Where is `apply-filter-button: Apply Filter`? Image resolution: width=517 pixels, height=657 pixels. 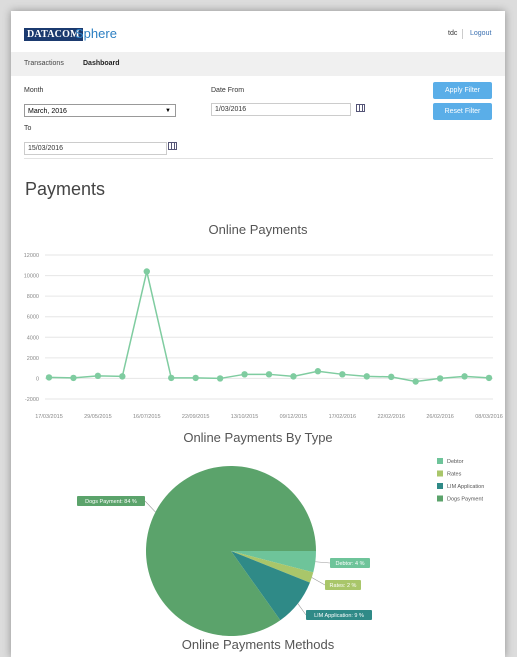
apply-filter-button: Apply Filter is located at coordinates (462, 90).